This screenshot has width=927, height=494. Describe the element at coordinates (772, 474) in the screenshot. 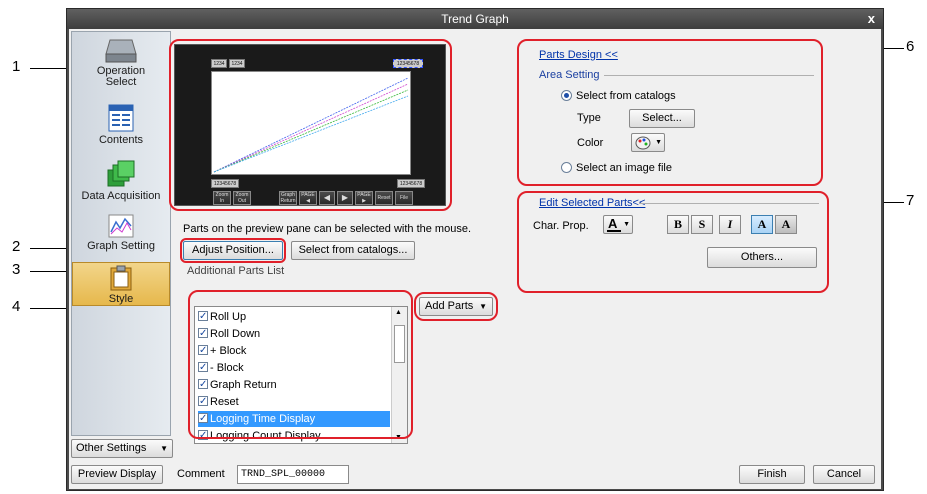

I see `finish-button: Finish` at that location.